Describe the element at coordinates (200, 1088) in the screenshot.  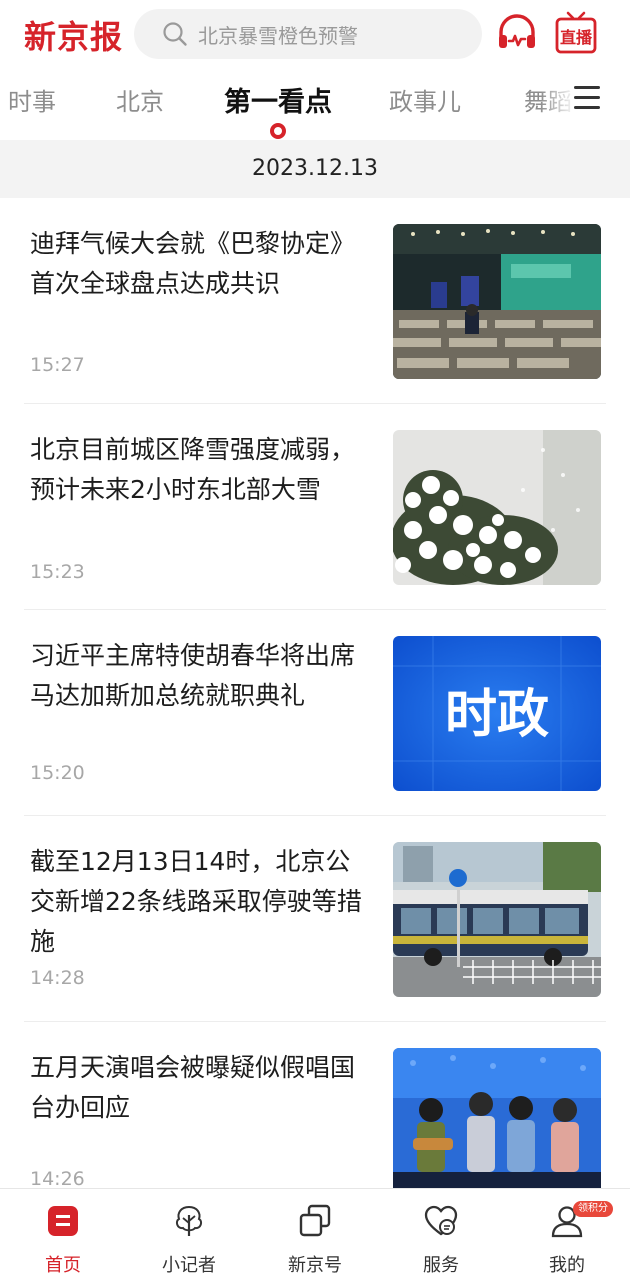
I see `news-title: 五月天演唱会被曝疑似假唱国台办回应` at that location.